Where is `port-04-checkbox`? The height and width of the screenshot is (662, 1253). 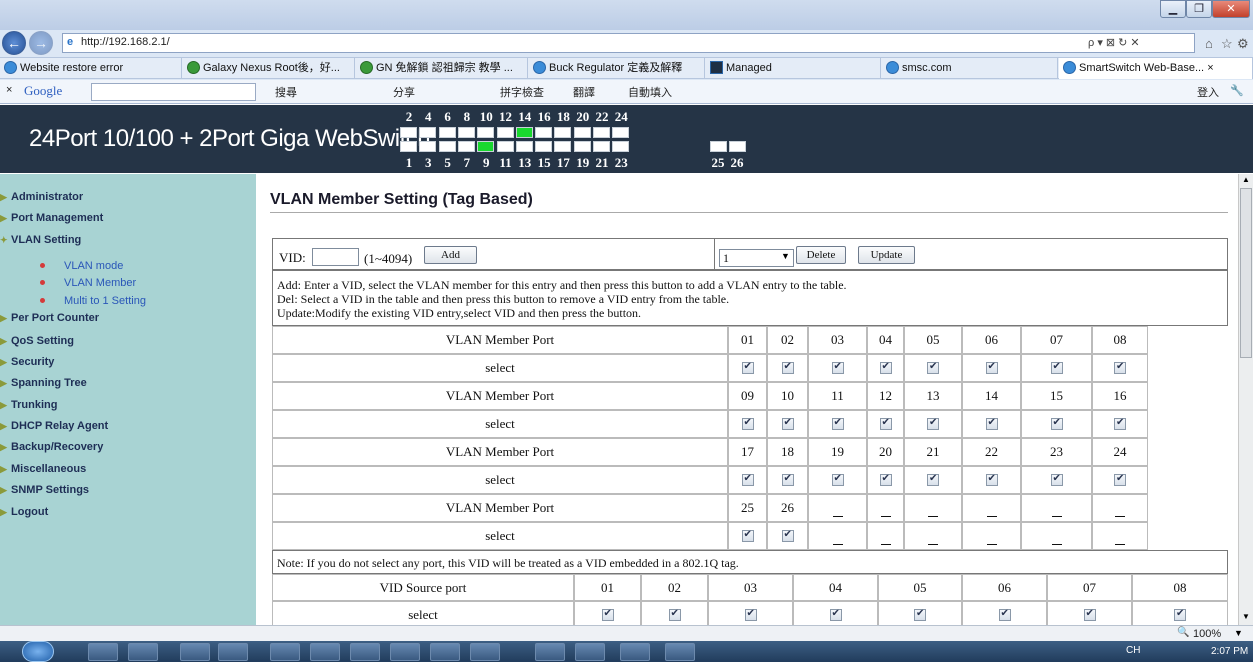 port-04-checkbox is located at coordinates (885, 367).